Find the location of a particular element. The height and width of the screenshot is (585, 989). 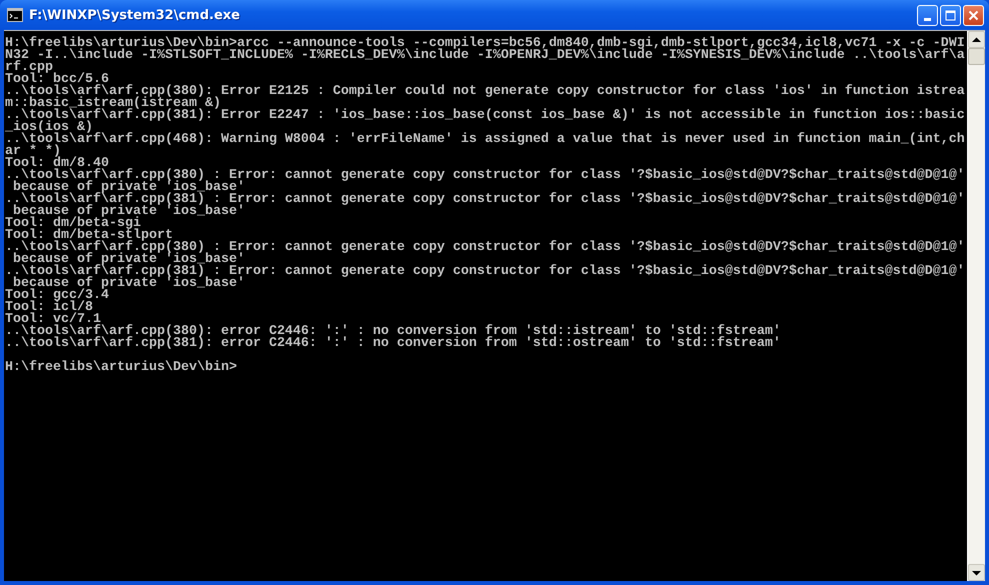

console-line: ..\tools\arf\arf.cpp(381): Error E2247 : 'ios_base::ios_base(const ios_base &)' is not accessible in function ios::basic is located at coordinates (485, 116).